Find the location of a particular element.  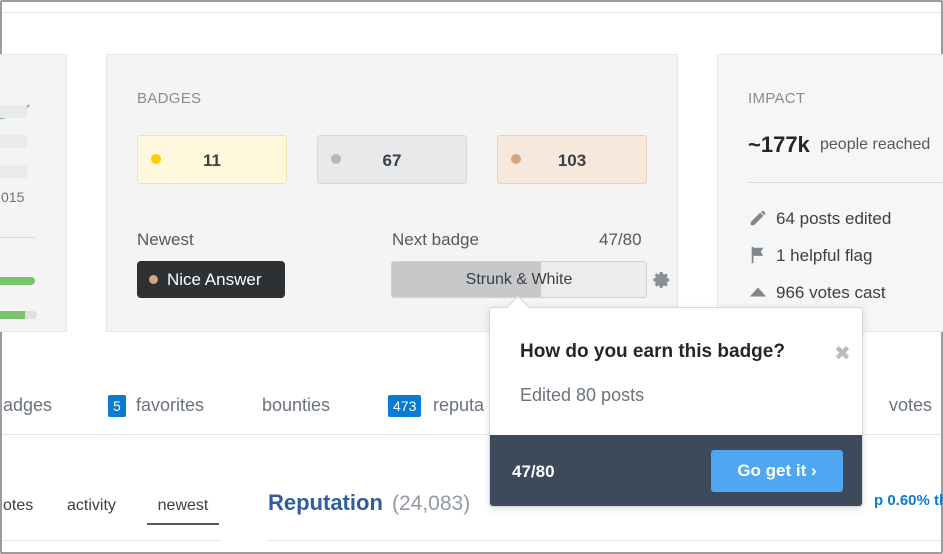

graph-year-label: 015 is located at coordinates (13, 197).